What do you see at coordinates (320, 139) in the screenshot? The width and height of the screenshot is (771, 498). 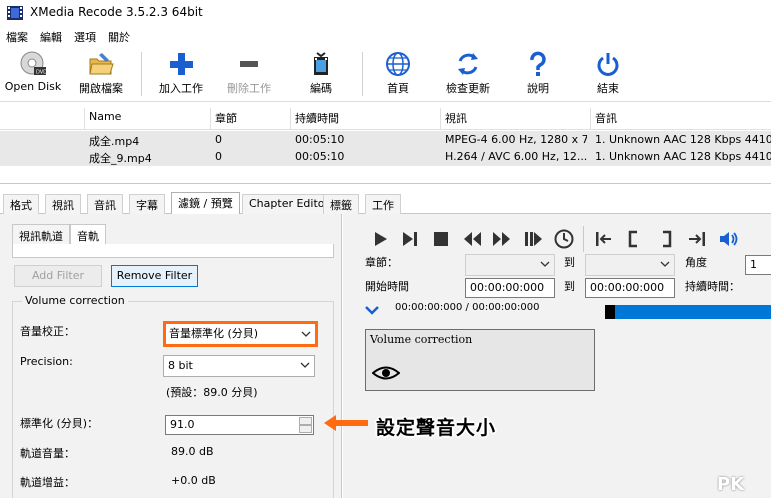 I see `cell-duration: 00:05:10` at bounding box center [320, 139].